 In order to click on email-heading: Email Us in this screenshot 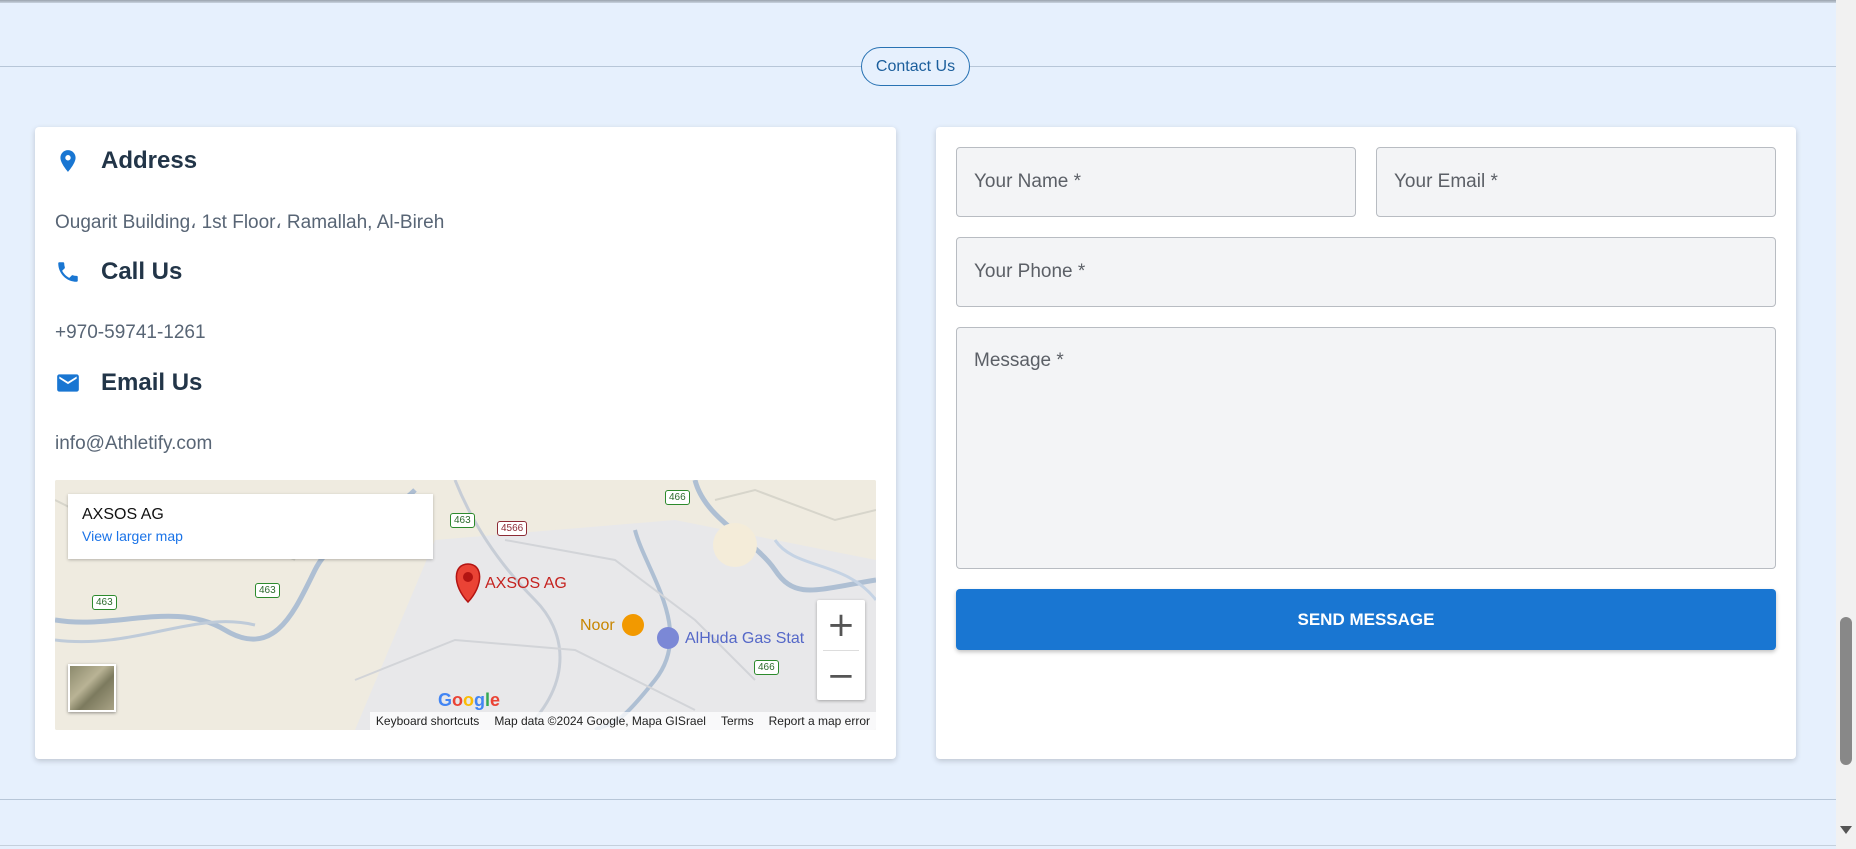, I will do `click(128, 383)`.